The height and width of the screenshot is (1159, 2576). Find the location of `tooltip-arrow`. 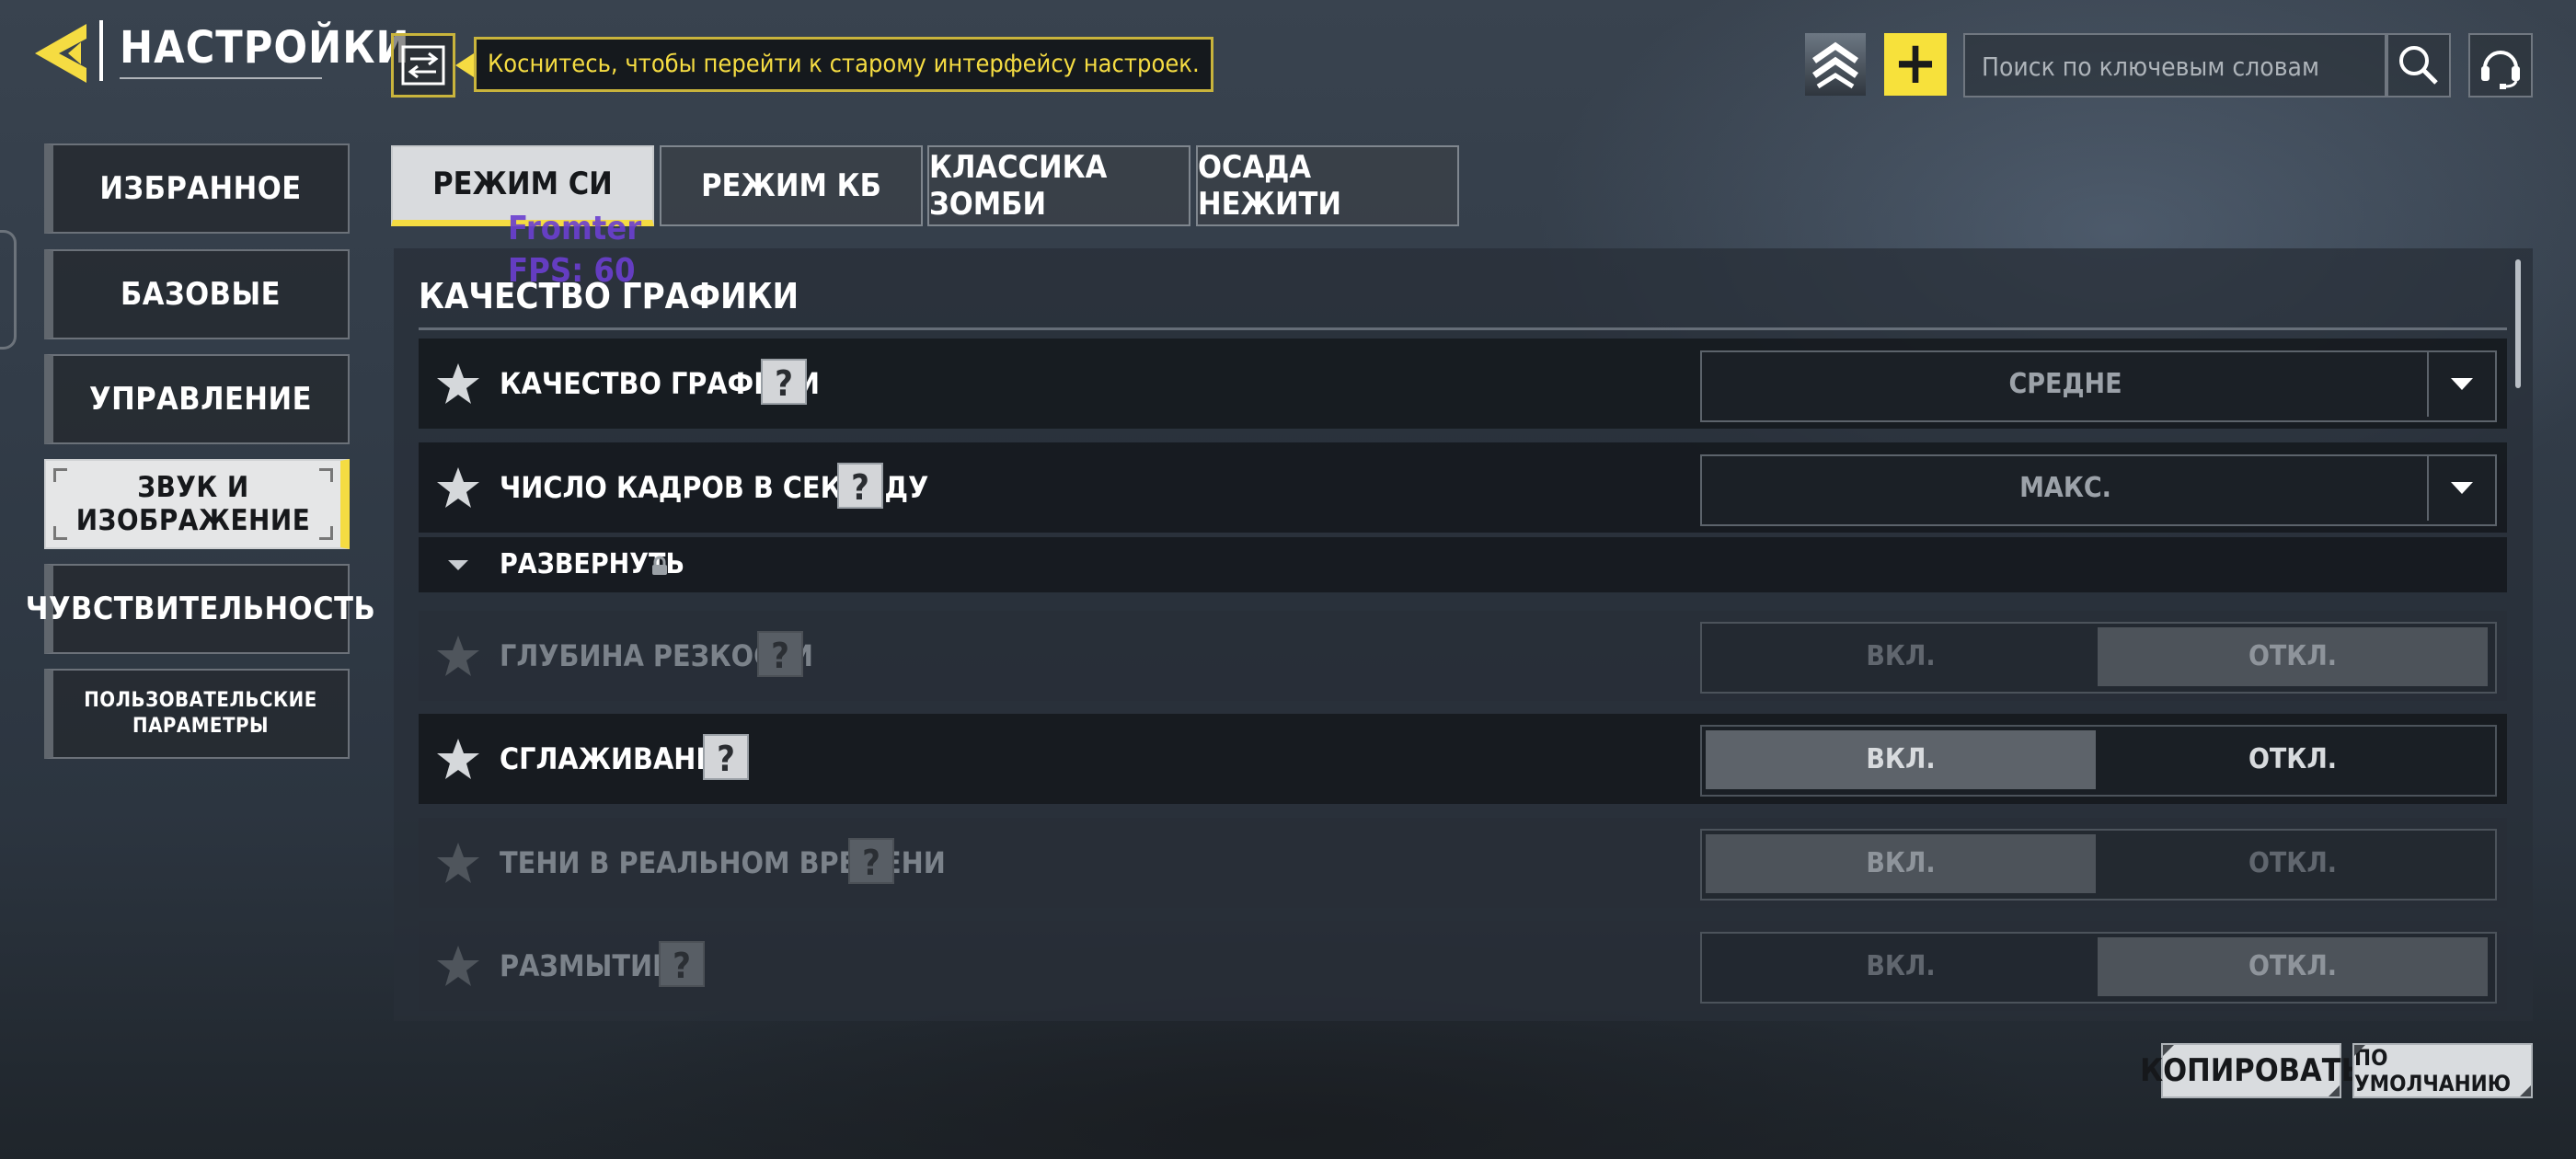

tooltip-arrow is located at coordinates (464, 65).